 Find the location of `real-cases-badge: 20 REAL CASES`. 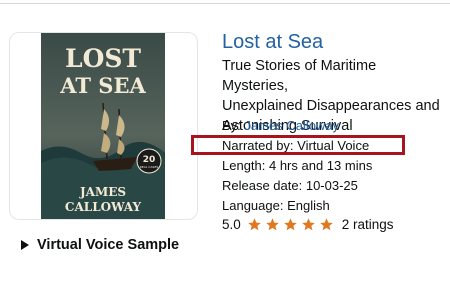

real-cases-badge: 20 REAL CASES is located at coordinates (149, 161).